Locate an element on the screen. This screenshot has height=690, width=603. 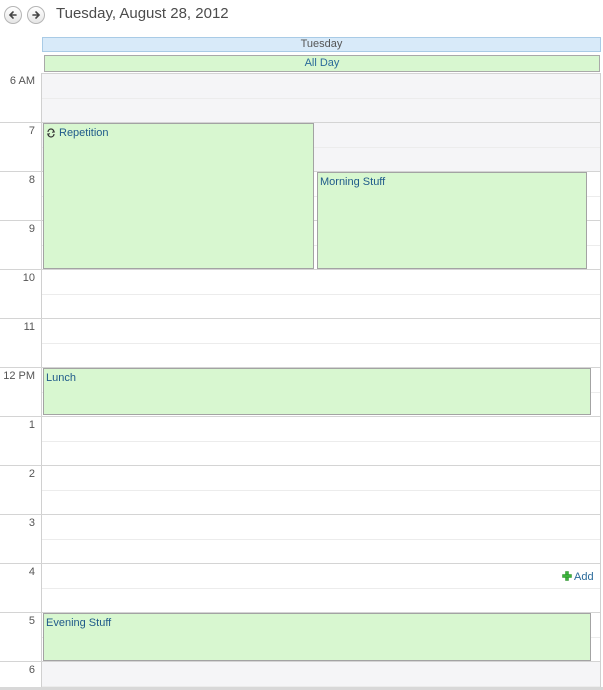
time-column: 6 AM 7 8 9 10 11 12 PM 1 2 3 4 5 6 is located at coordinates (21, 381).